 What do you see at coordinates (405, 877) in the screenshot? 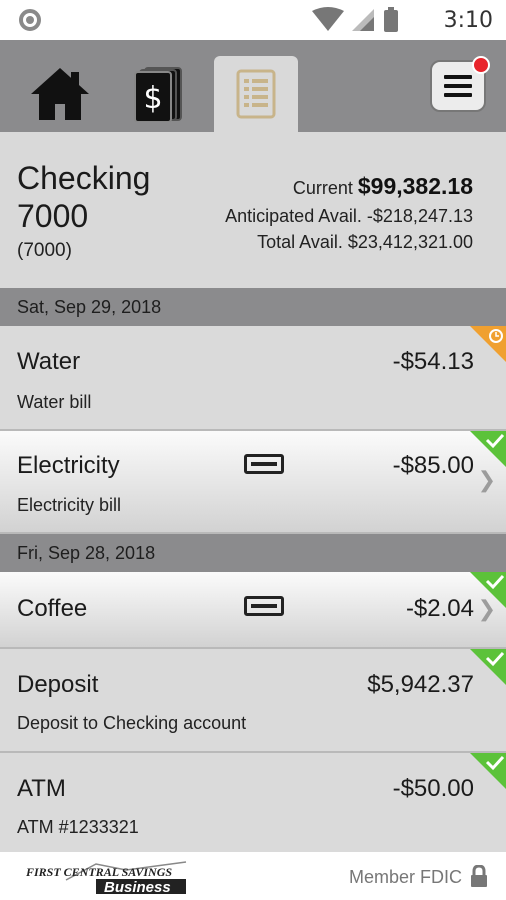
I see `member-fdic-text: Member FDIC` at bounding box center [405, 877].